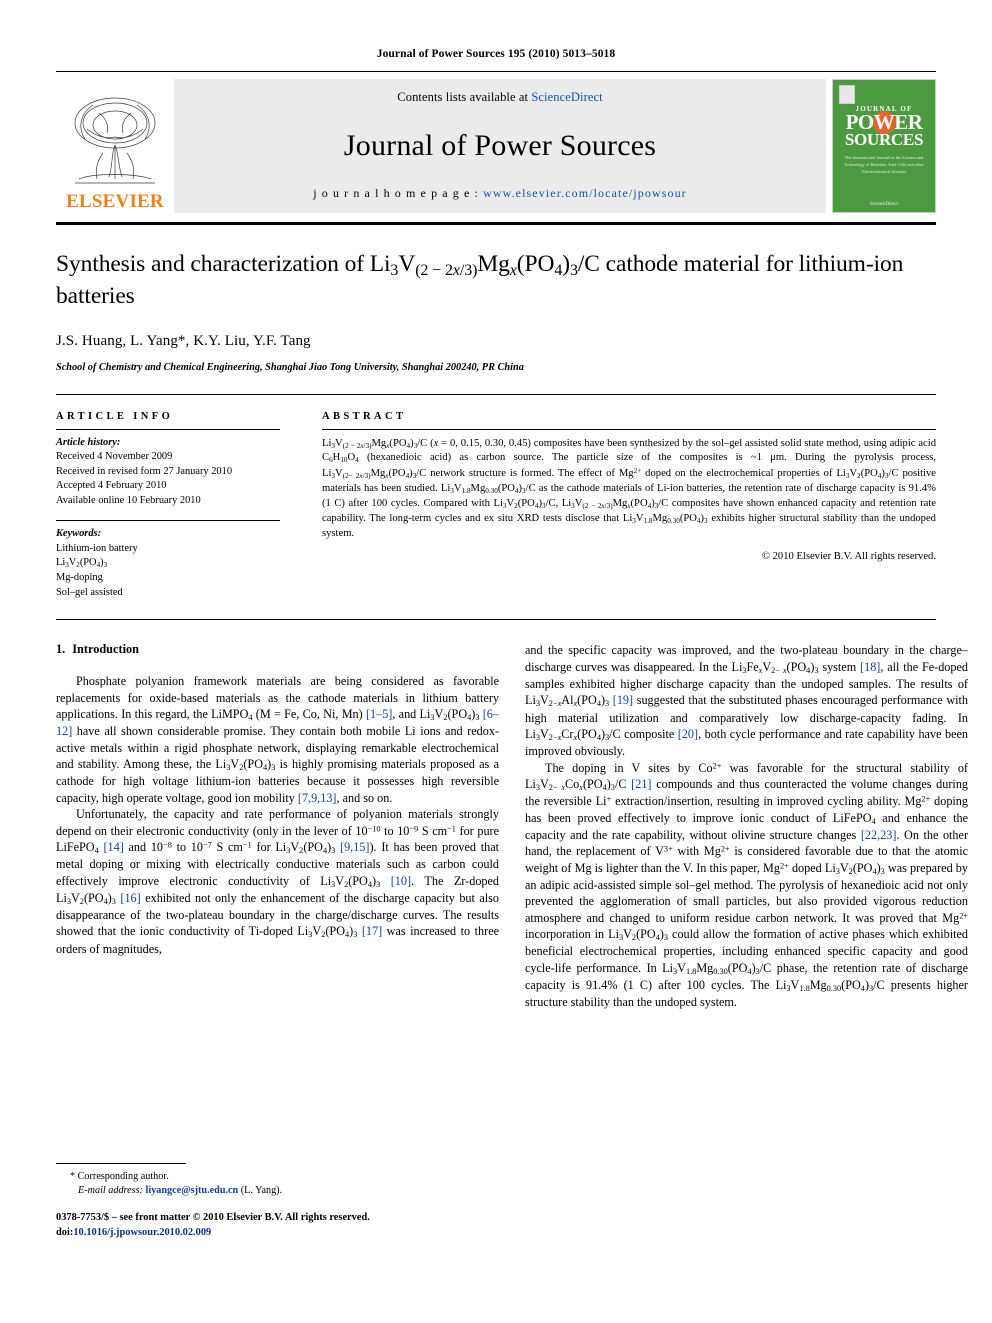  What do you see at coordinates (111, 486) in the screenshot?
I see `history-item: Accepted 4 February 2010` at bounding box center [111, 486].